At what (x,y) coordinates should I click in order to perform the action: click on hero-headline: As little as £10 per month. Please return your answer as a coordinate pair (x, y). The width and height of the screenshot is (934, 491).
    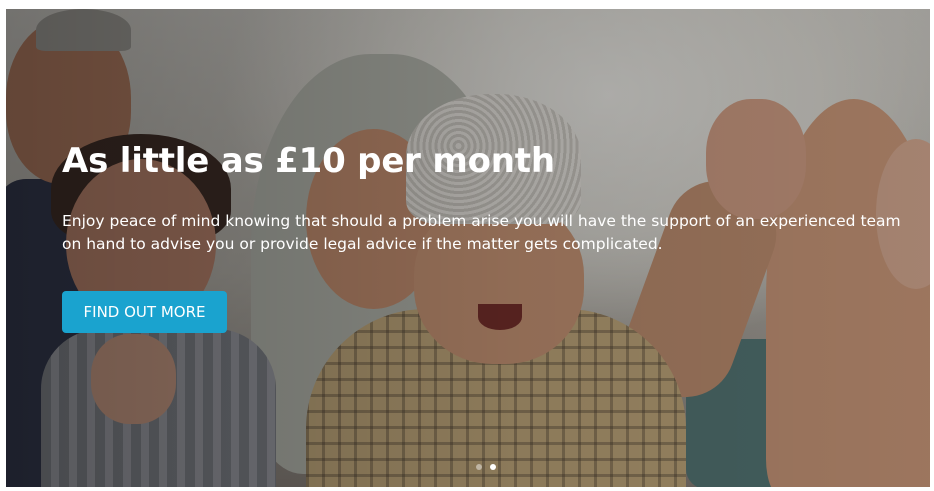
    Looking at the image, I should click on (308, 161).